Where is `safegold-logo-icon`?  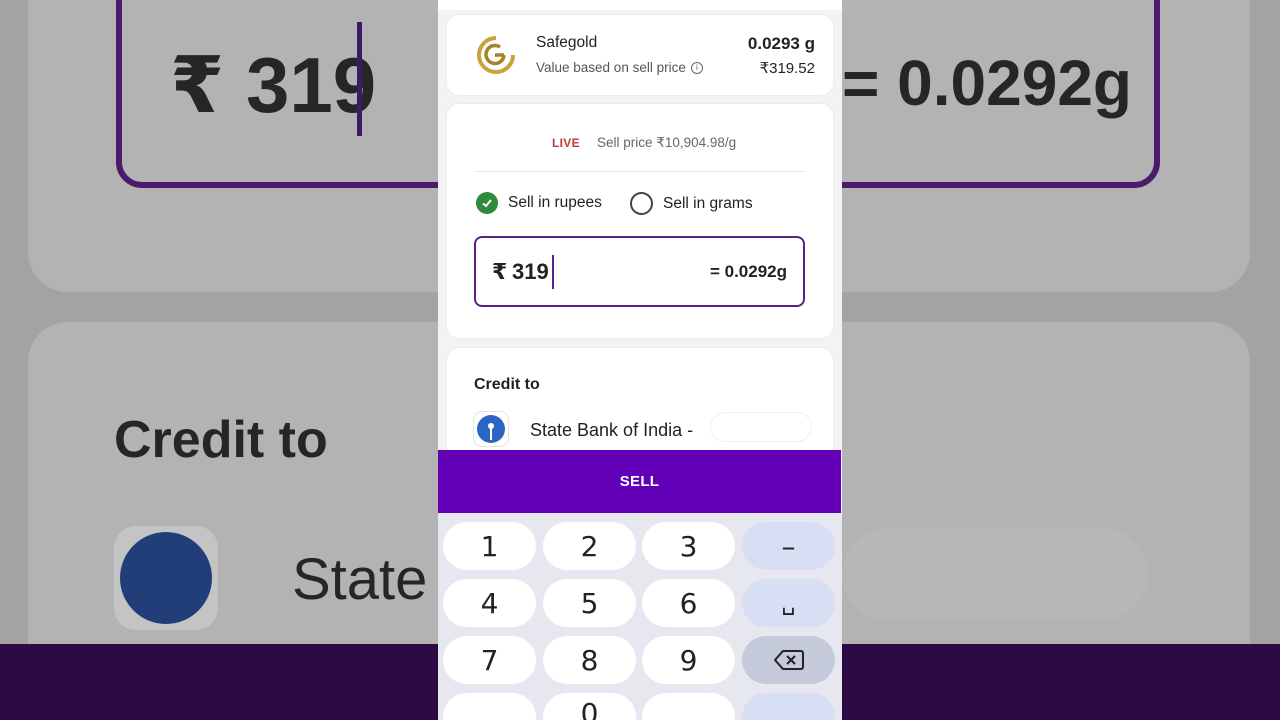 safegold-logo-icon is located at coordinates (496, 55).